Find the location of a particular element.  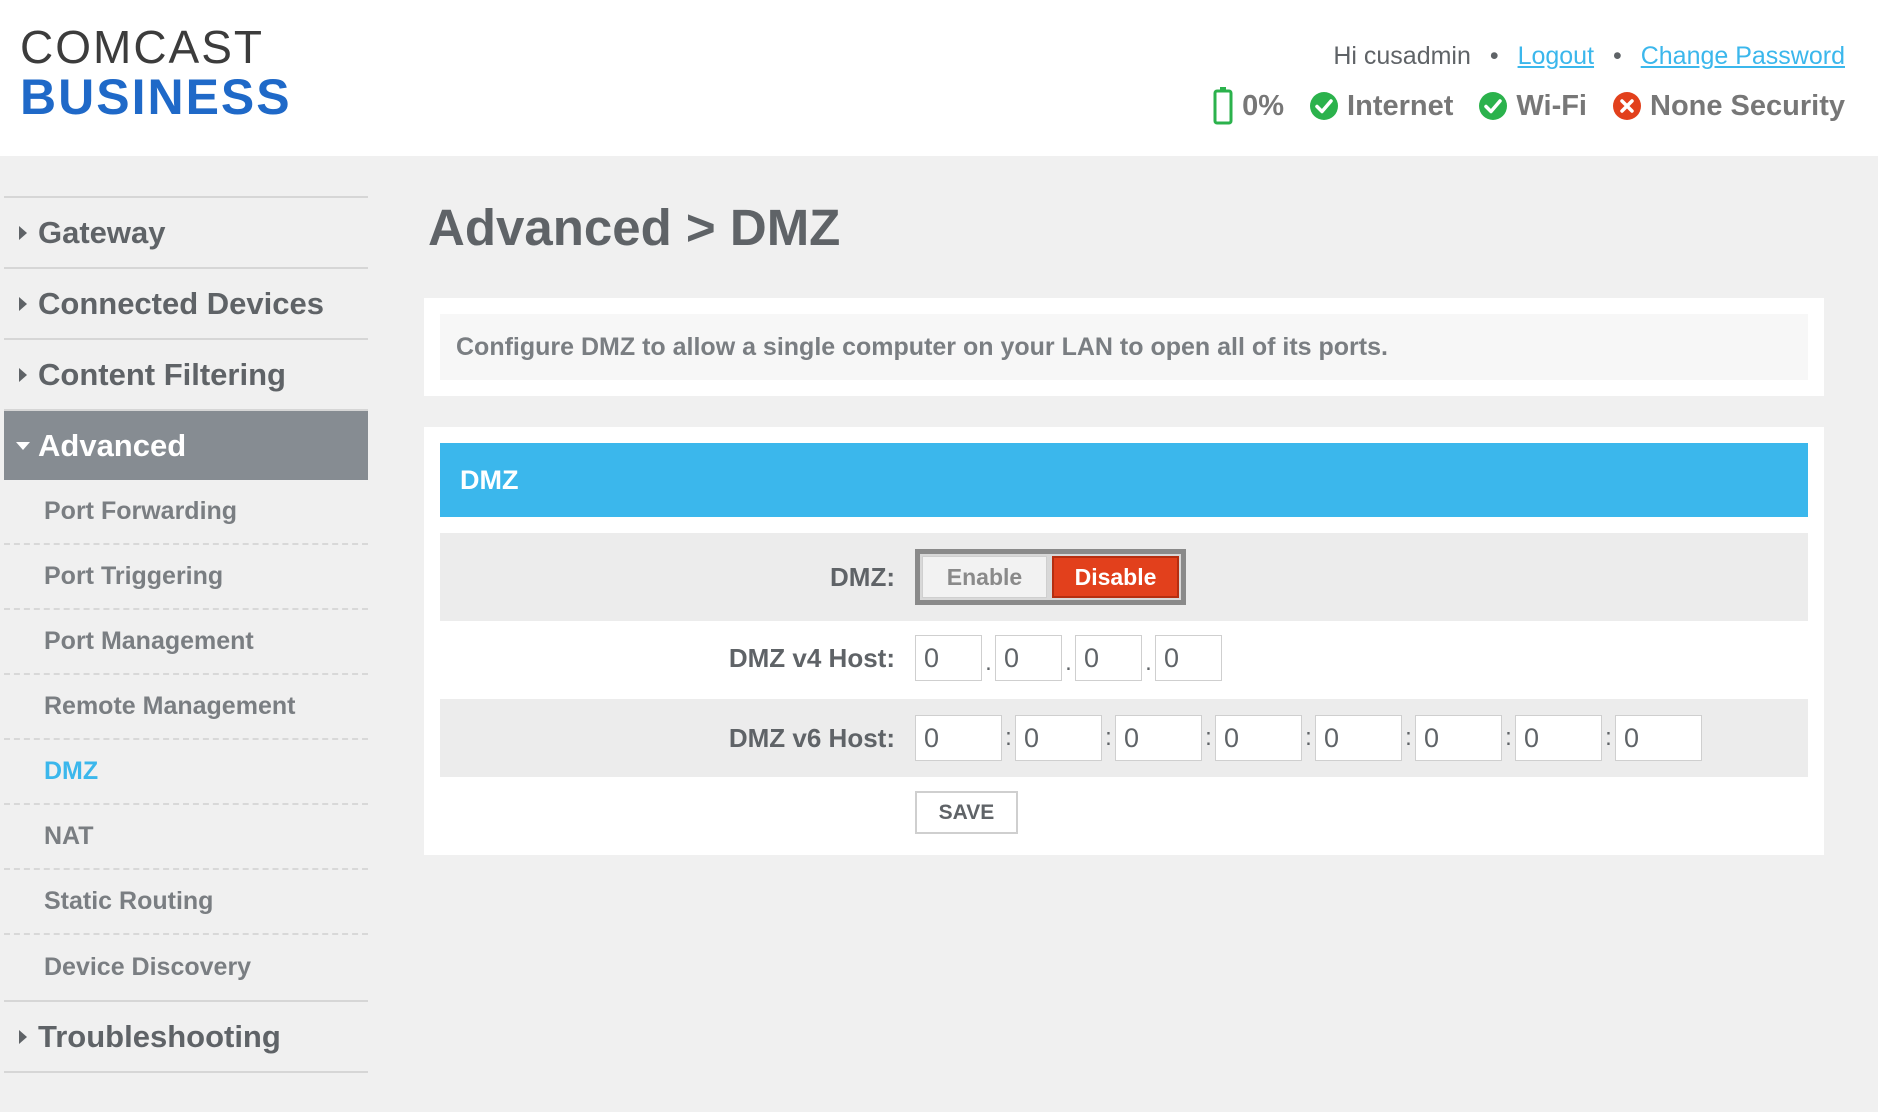

sidebar-item-content-filtering: Content Filtering is located at coordinates (186, 373).